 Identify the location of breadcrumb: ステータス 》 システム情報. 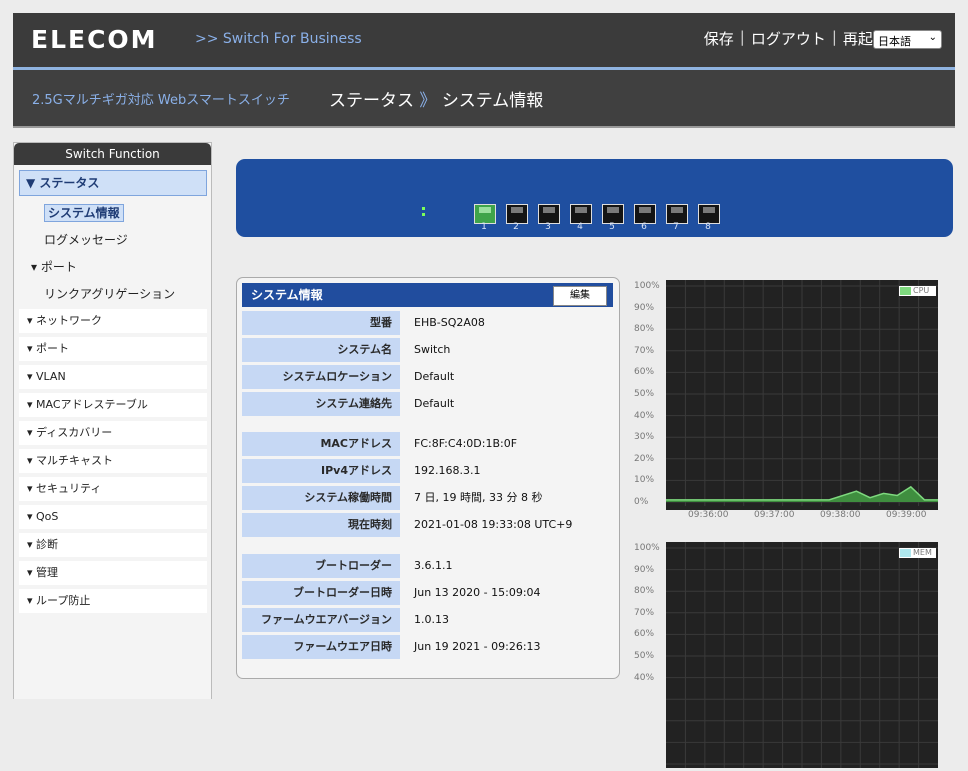
(436, 98).